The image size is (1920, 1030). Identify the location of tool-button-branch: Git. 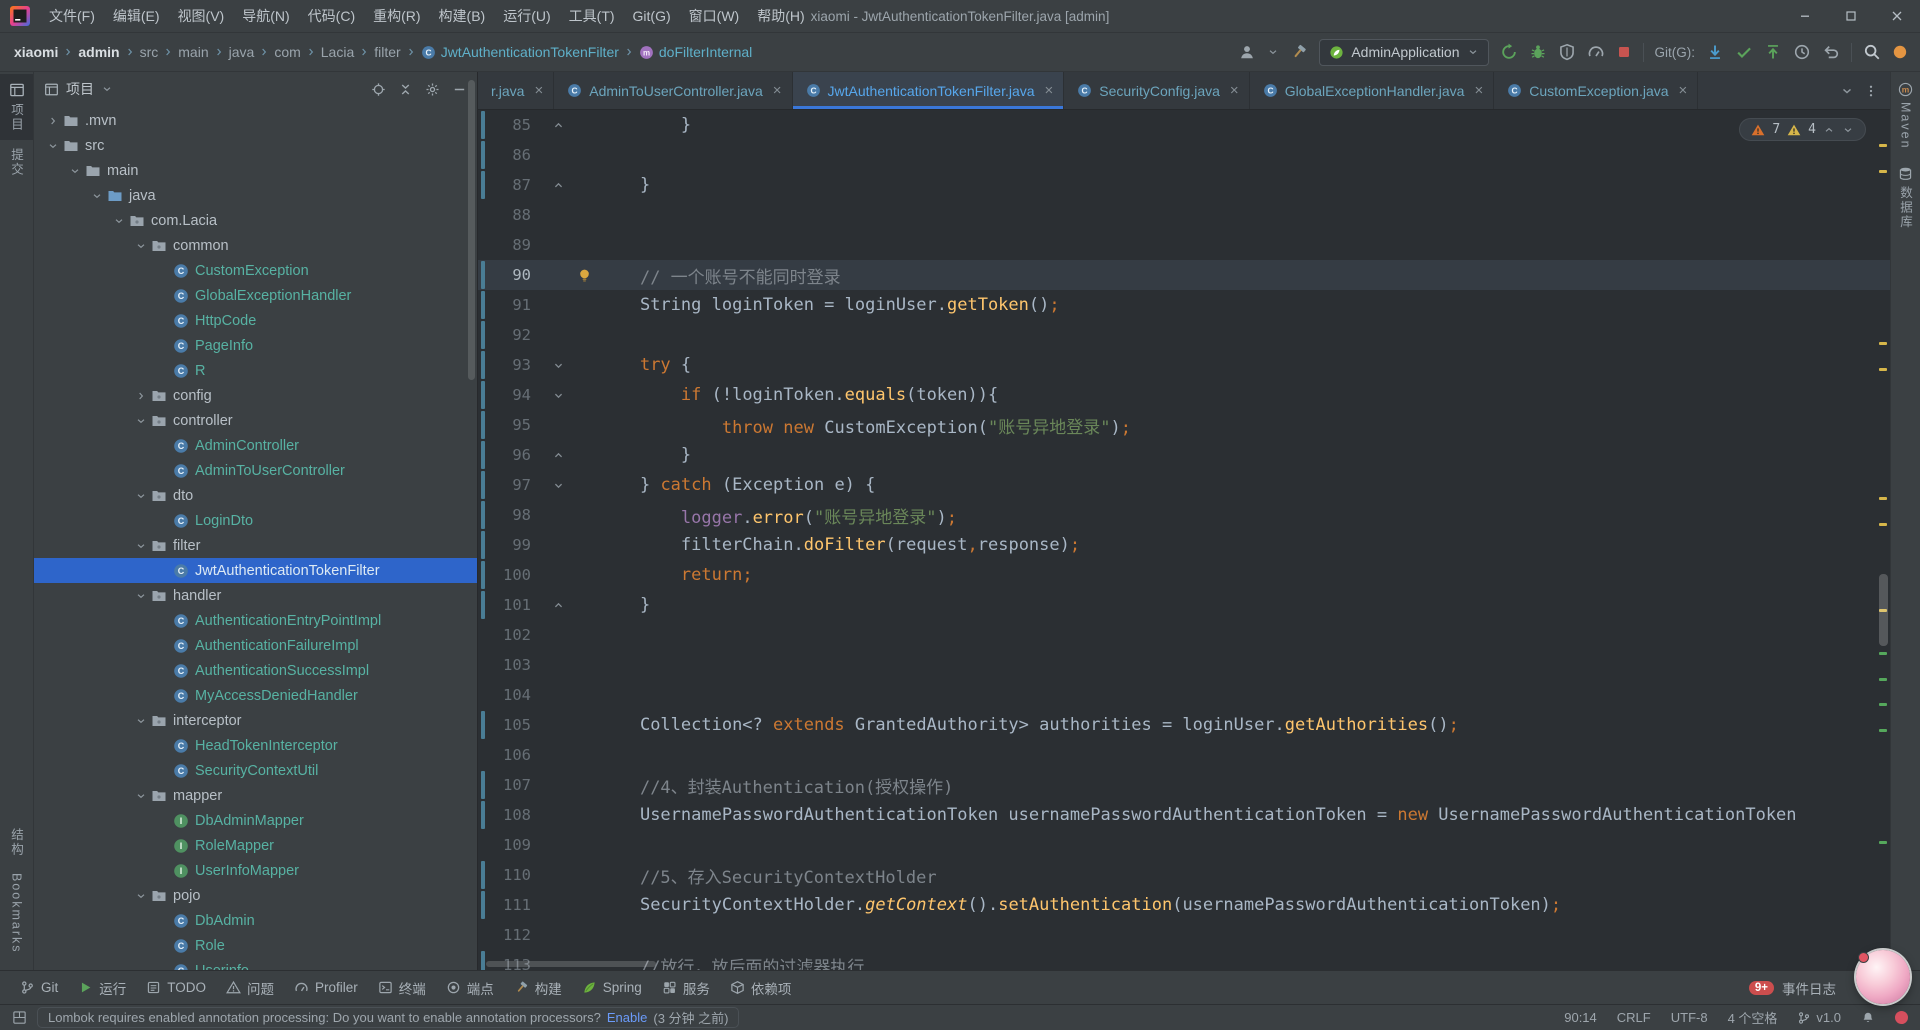
(39, 987).